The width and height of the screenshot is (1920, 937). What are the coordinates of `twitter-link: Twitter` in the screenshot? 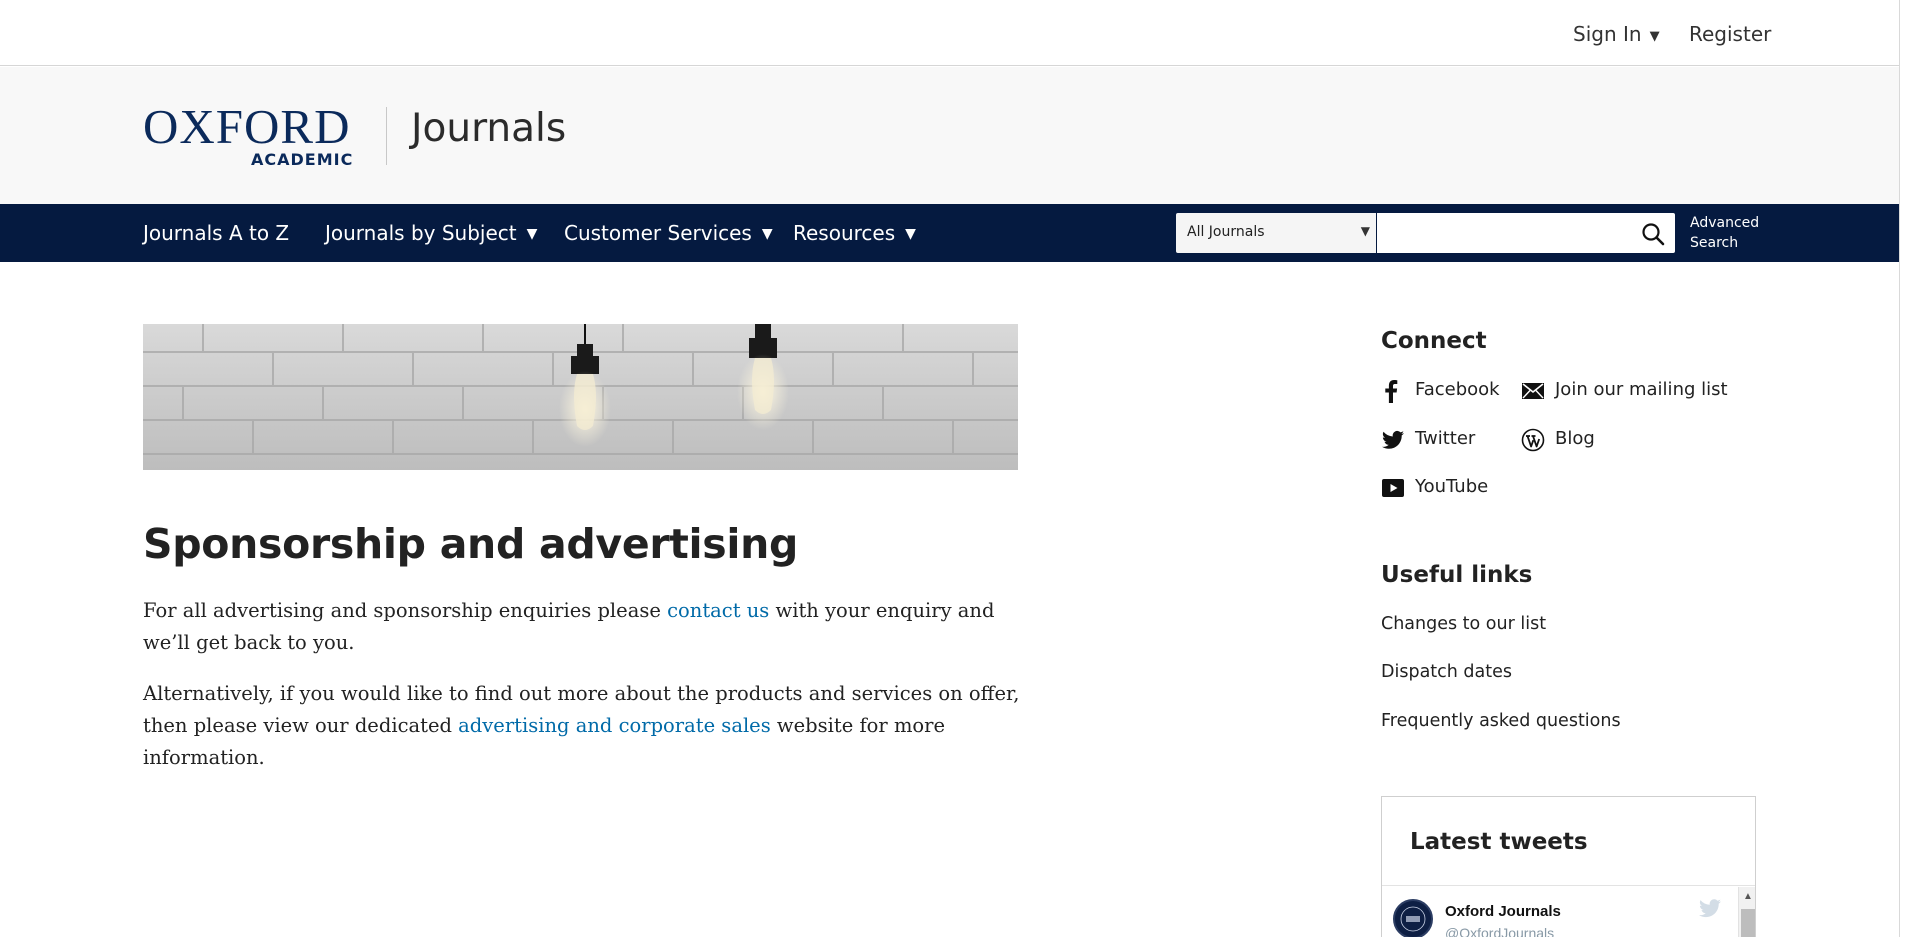 It's located at (1446, 440).